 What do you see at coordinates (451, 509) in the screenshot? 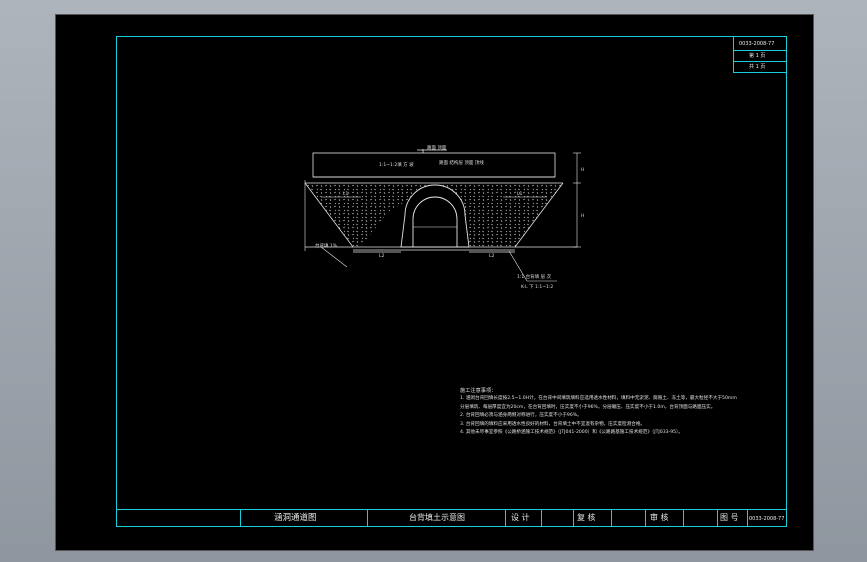
I see `title-block-top-border` at bounding box center [451, 509].